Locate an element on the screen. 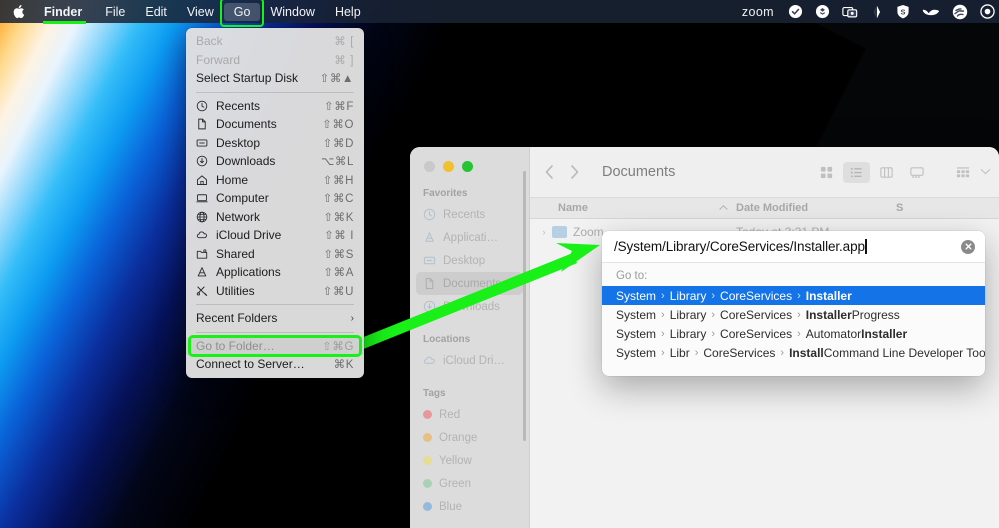 The image size is (999, 528). chevron-down-icon is located at coordinates (985, 172).